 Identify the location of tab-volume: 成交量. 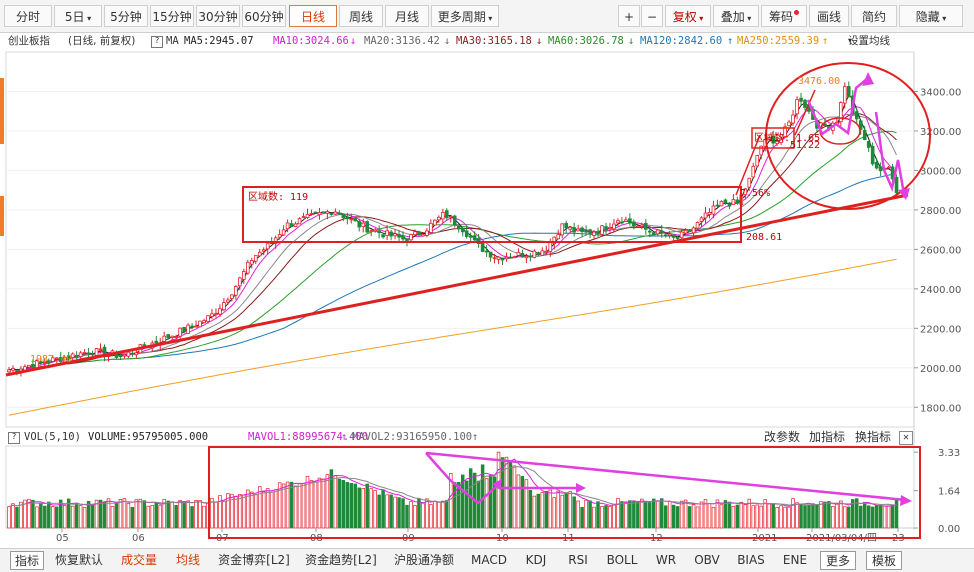
(139, 560).